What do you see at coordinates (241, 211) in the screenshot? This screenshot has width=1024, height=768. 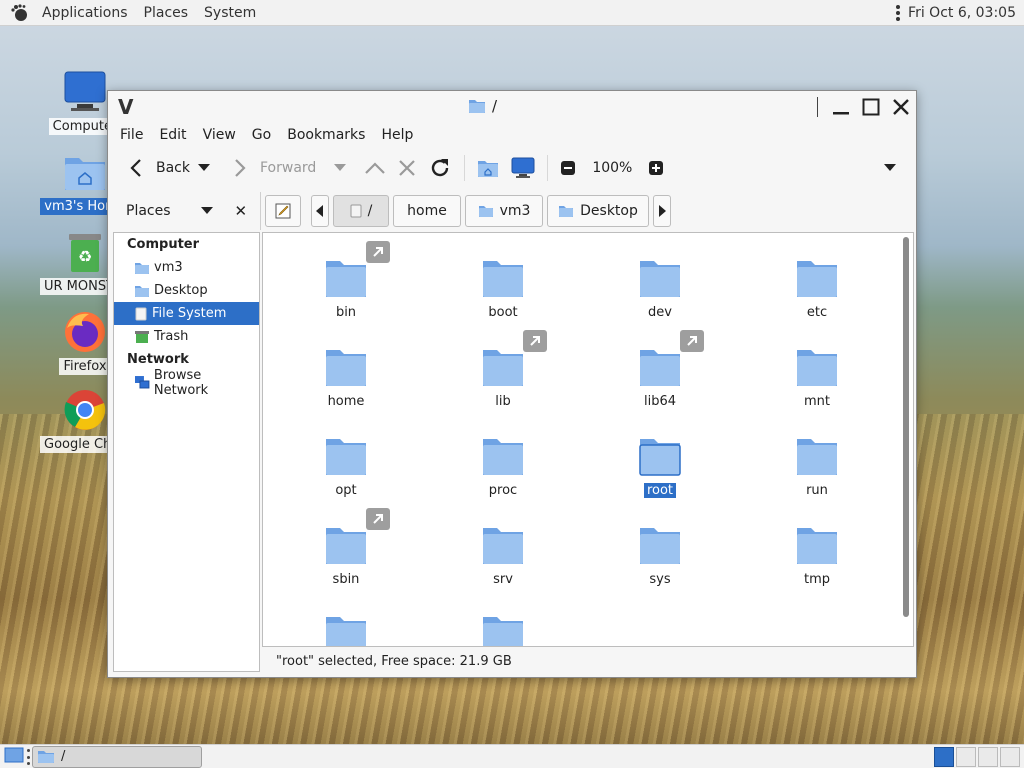 I see `close-sidebar-icon: ✕` at bounding box center [241, 211].